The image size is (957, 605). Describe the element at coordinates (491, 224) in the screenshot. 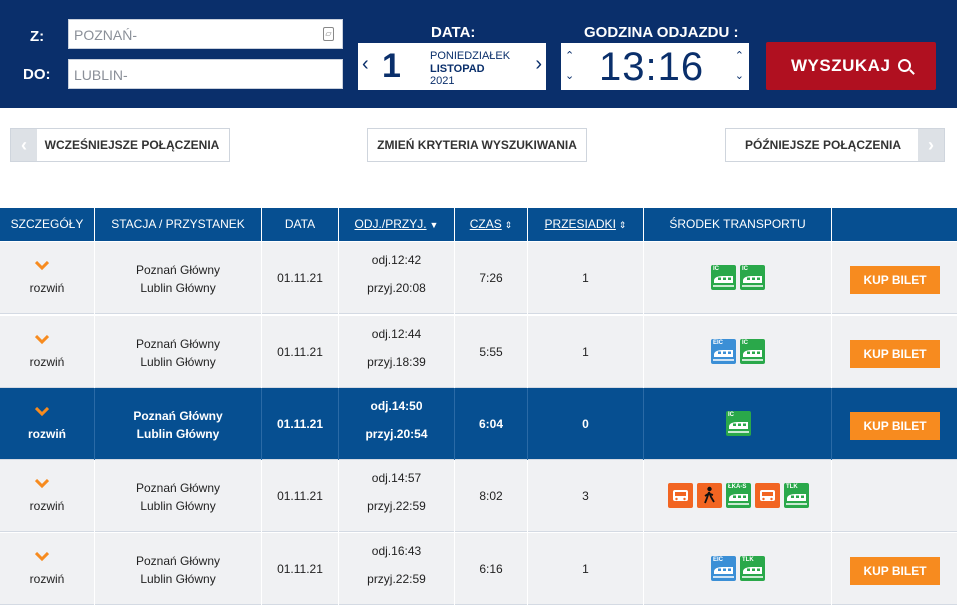

I see `header-time-sort: CZAS ⇕` at that location.